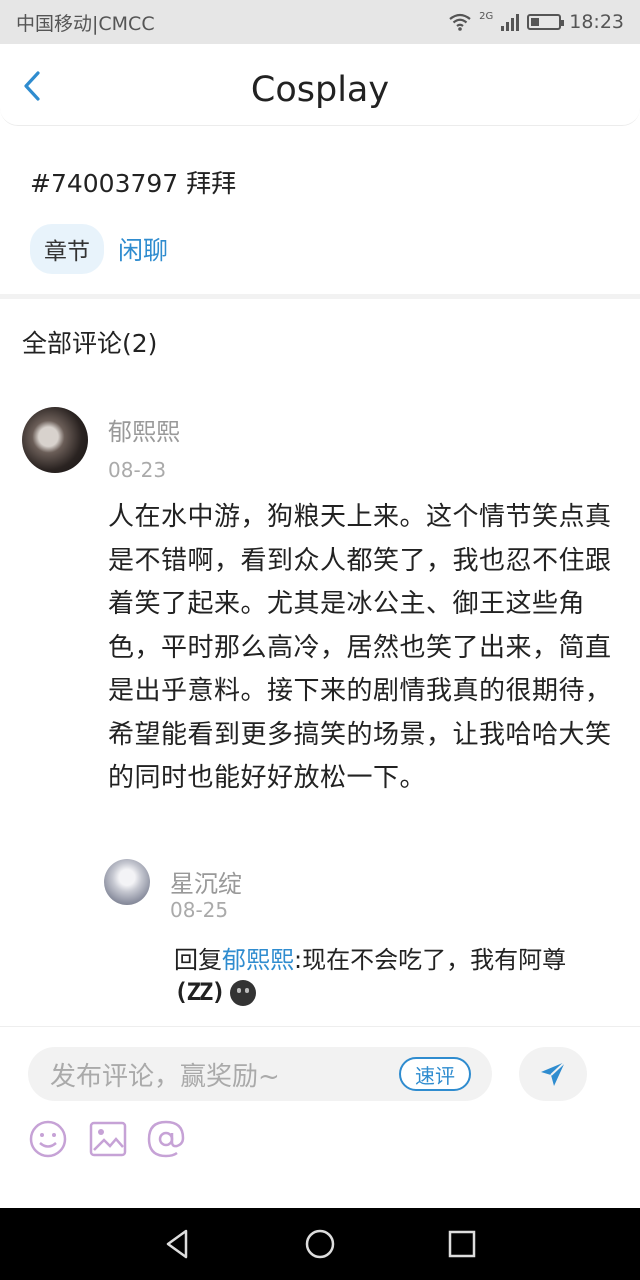 The height and width of the screenshot is (1280, 640). Describe the element at coordinates (67, 249) in the screenshot. I see `chapter-tag: 章节` at that location.